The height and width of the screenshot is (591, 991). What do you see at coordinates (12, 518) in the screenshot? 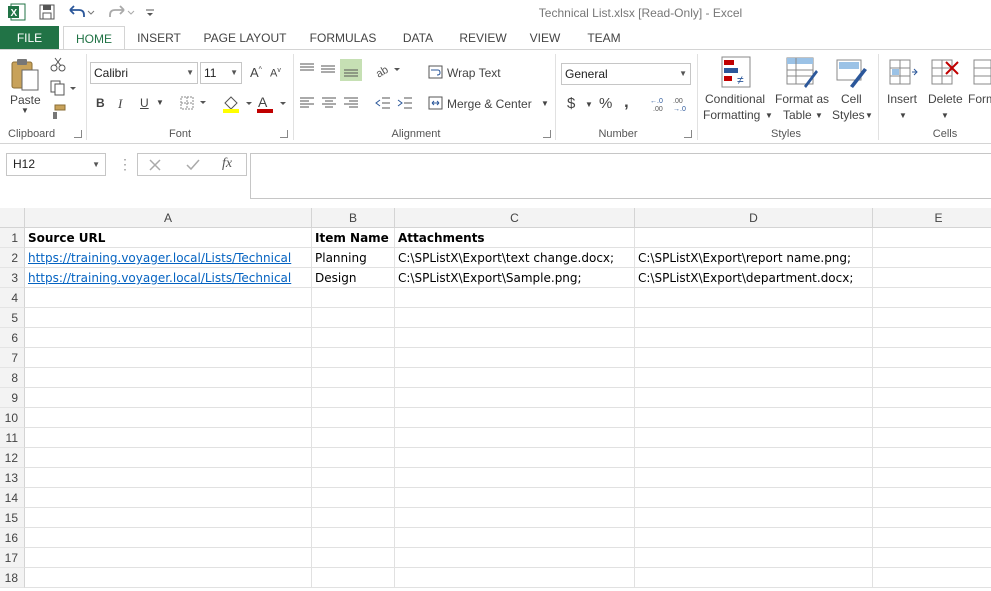
I see `row-header: 15` at bounding box center [12, 518].